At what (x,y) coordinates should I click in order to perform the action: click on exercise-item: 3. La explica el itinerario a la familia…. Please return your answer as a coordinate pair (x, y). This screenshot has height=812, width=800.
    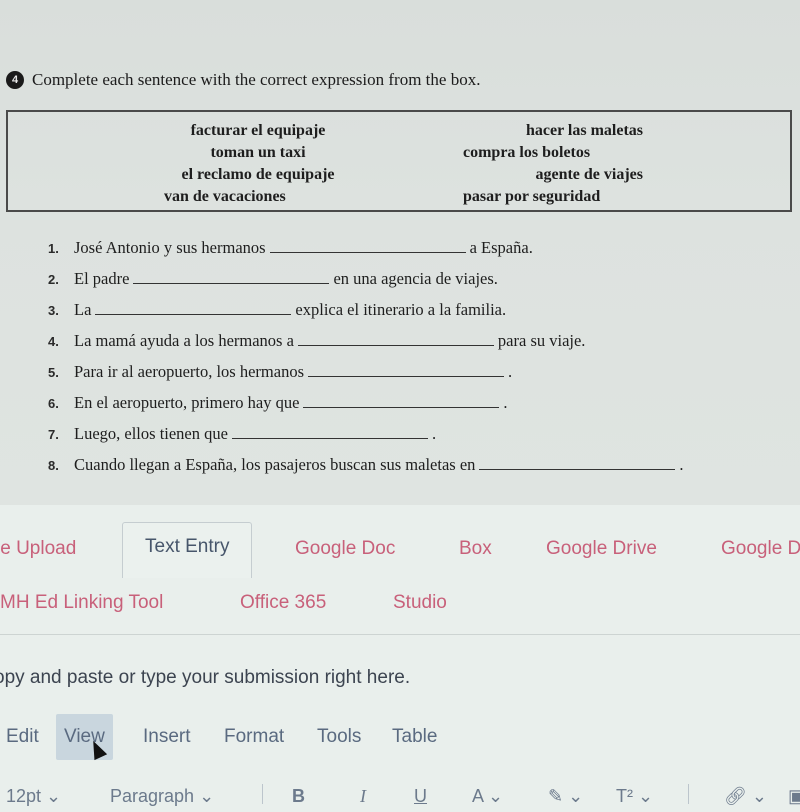
    Looking at the image, I should click on (366, 315).